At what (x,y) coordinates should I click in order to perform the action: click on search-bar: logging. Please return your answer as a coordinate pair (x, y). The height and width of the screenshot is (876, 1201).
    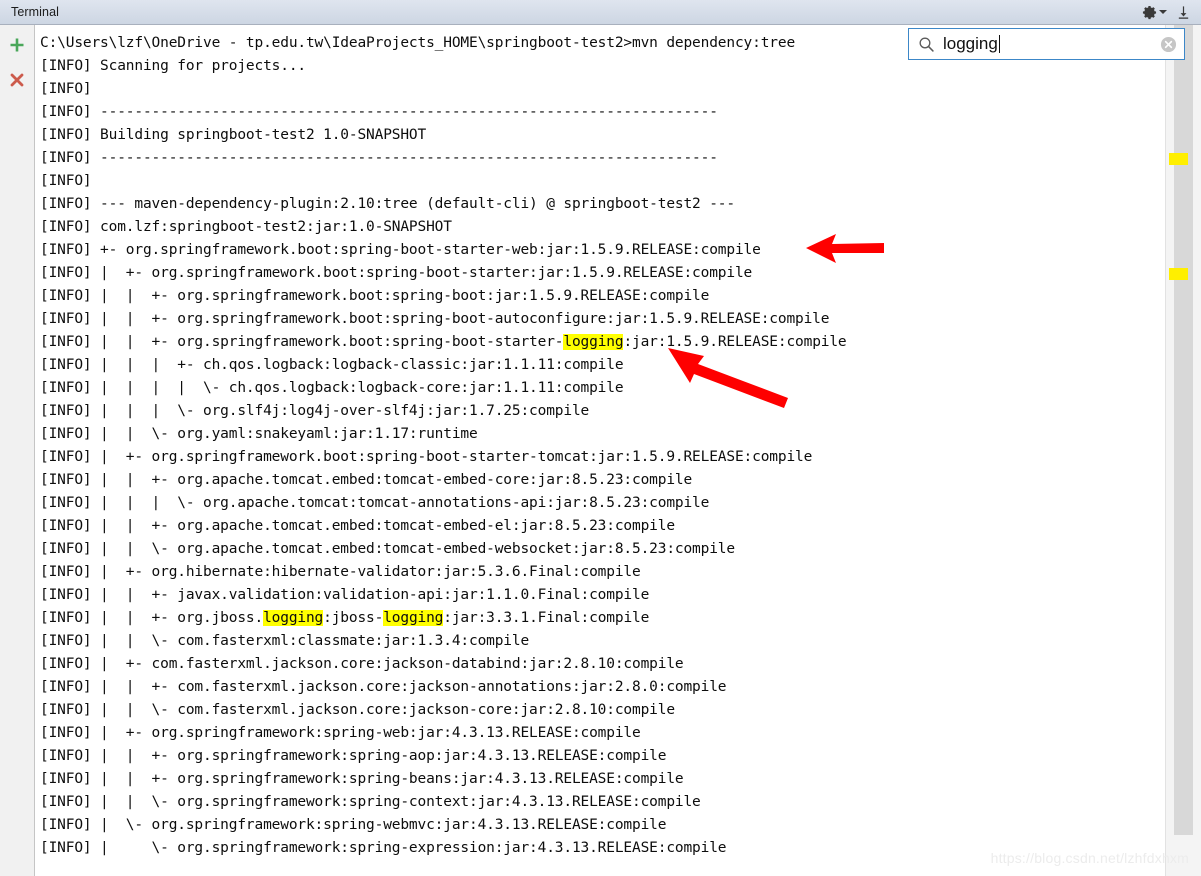
    Looking at the image, I should click on (1046, 44).